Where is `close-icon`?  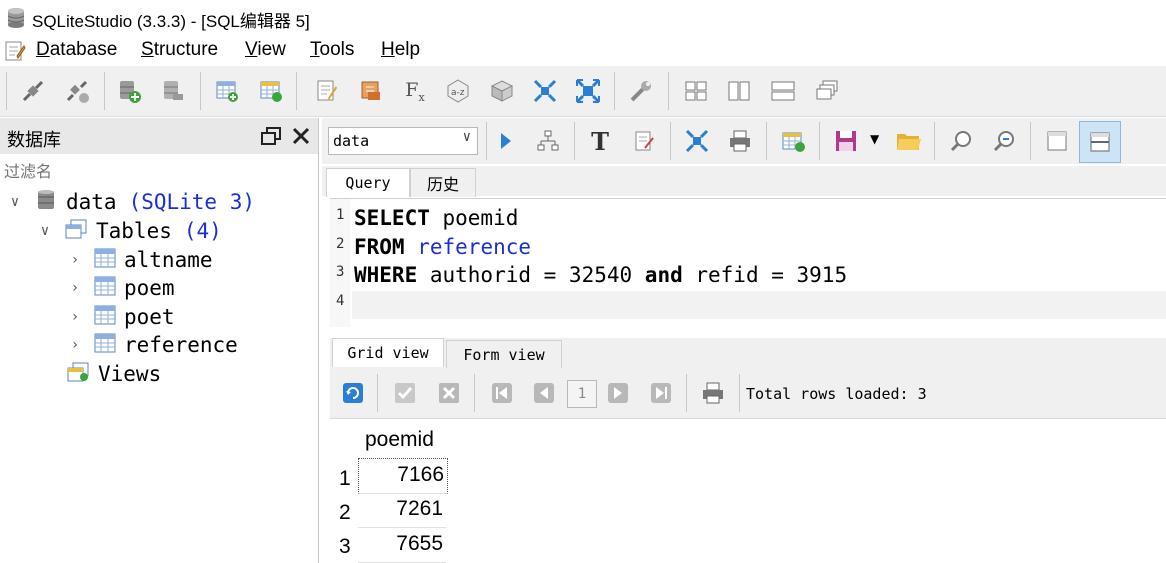 close-icon is located at coordinates (301, 138).